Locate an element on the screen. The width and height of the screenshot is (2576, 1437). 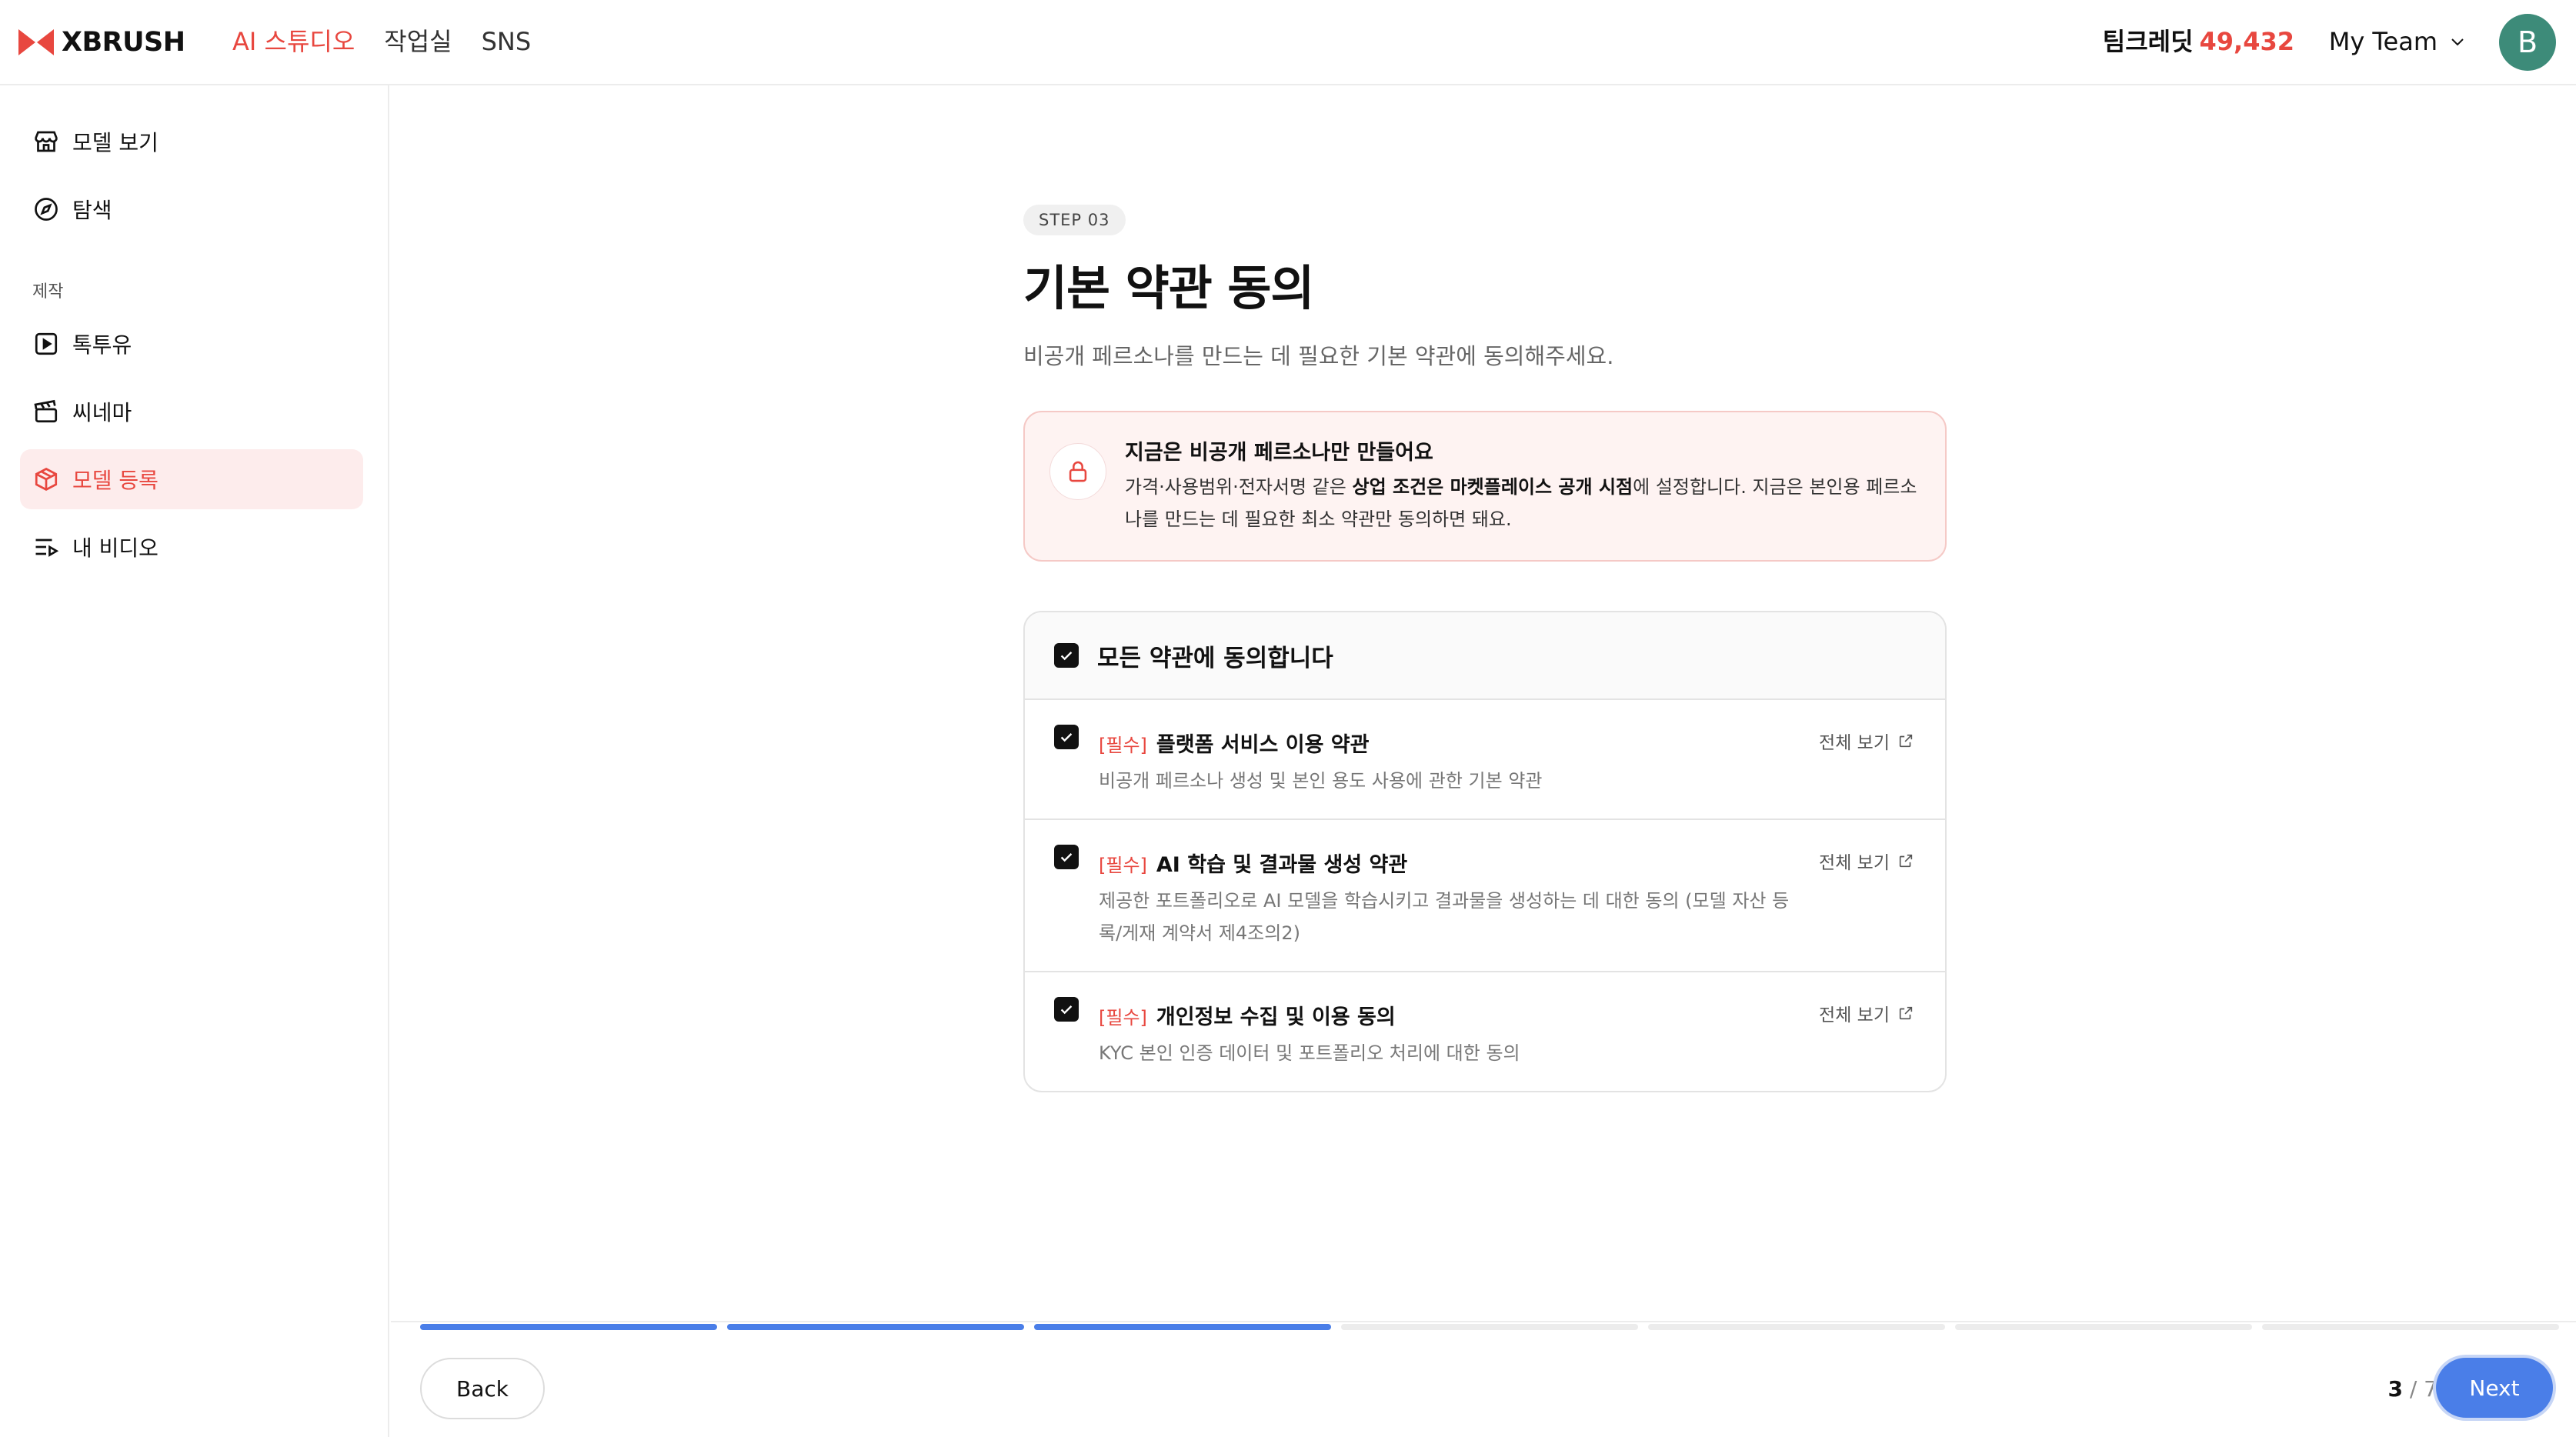
current-step: 3 is located at coordinates (2395, 1389).